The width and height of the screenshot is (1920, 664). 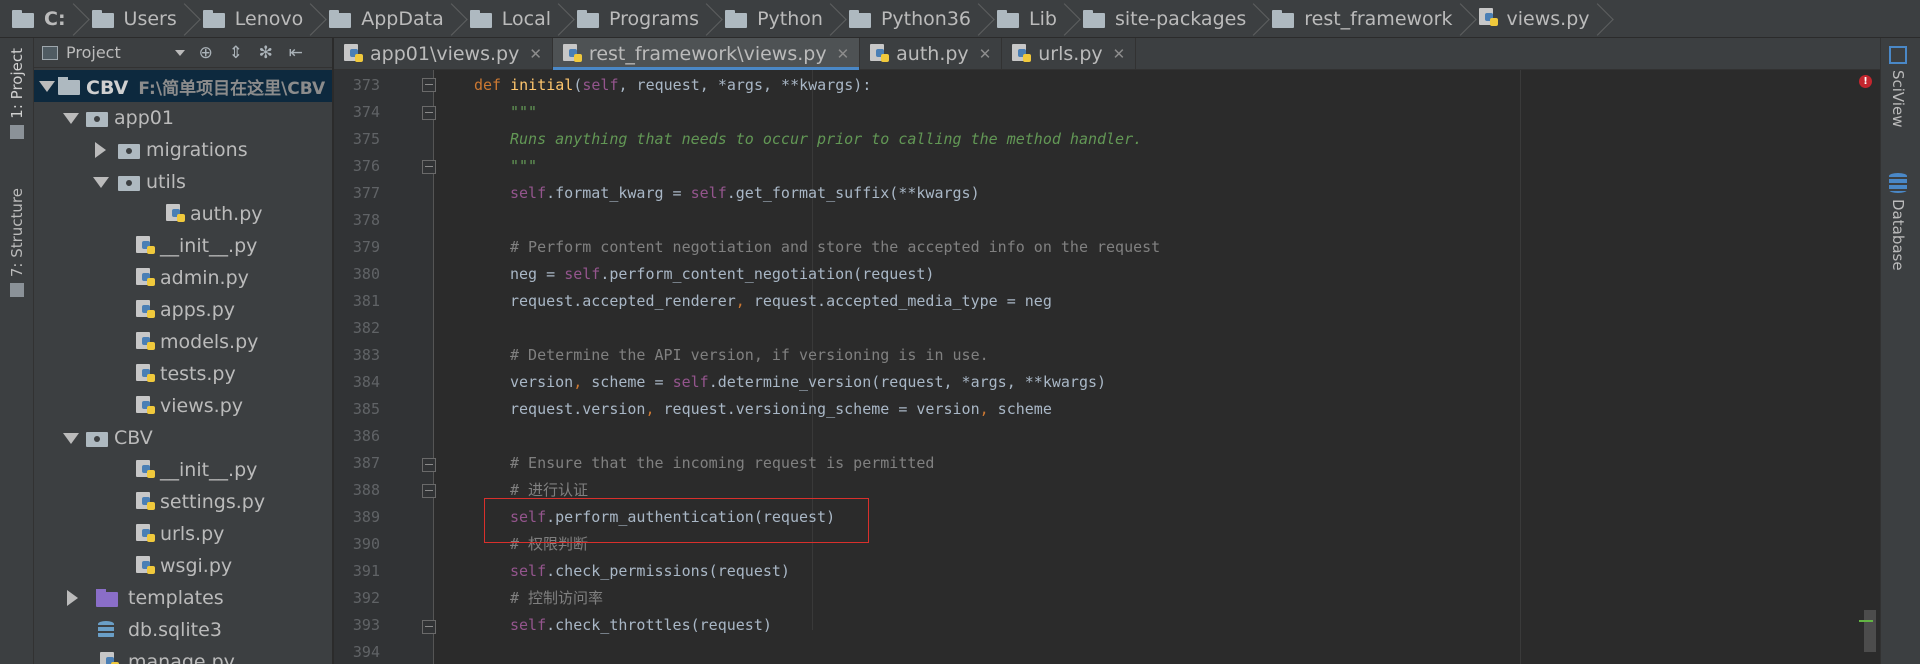 I want to click on tree-item-utils: utils, so click(x=183, y=182).